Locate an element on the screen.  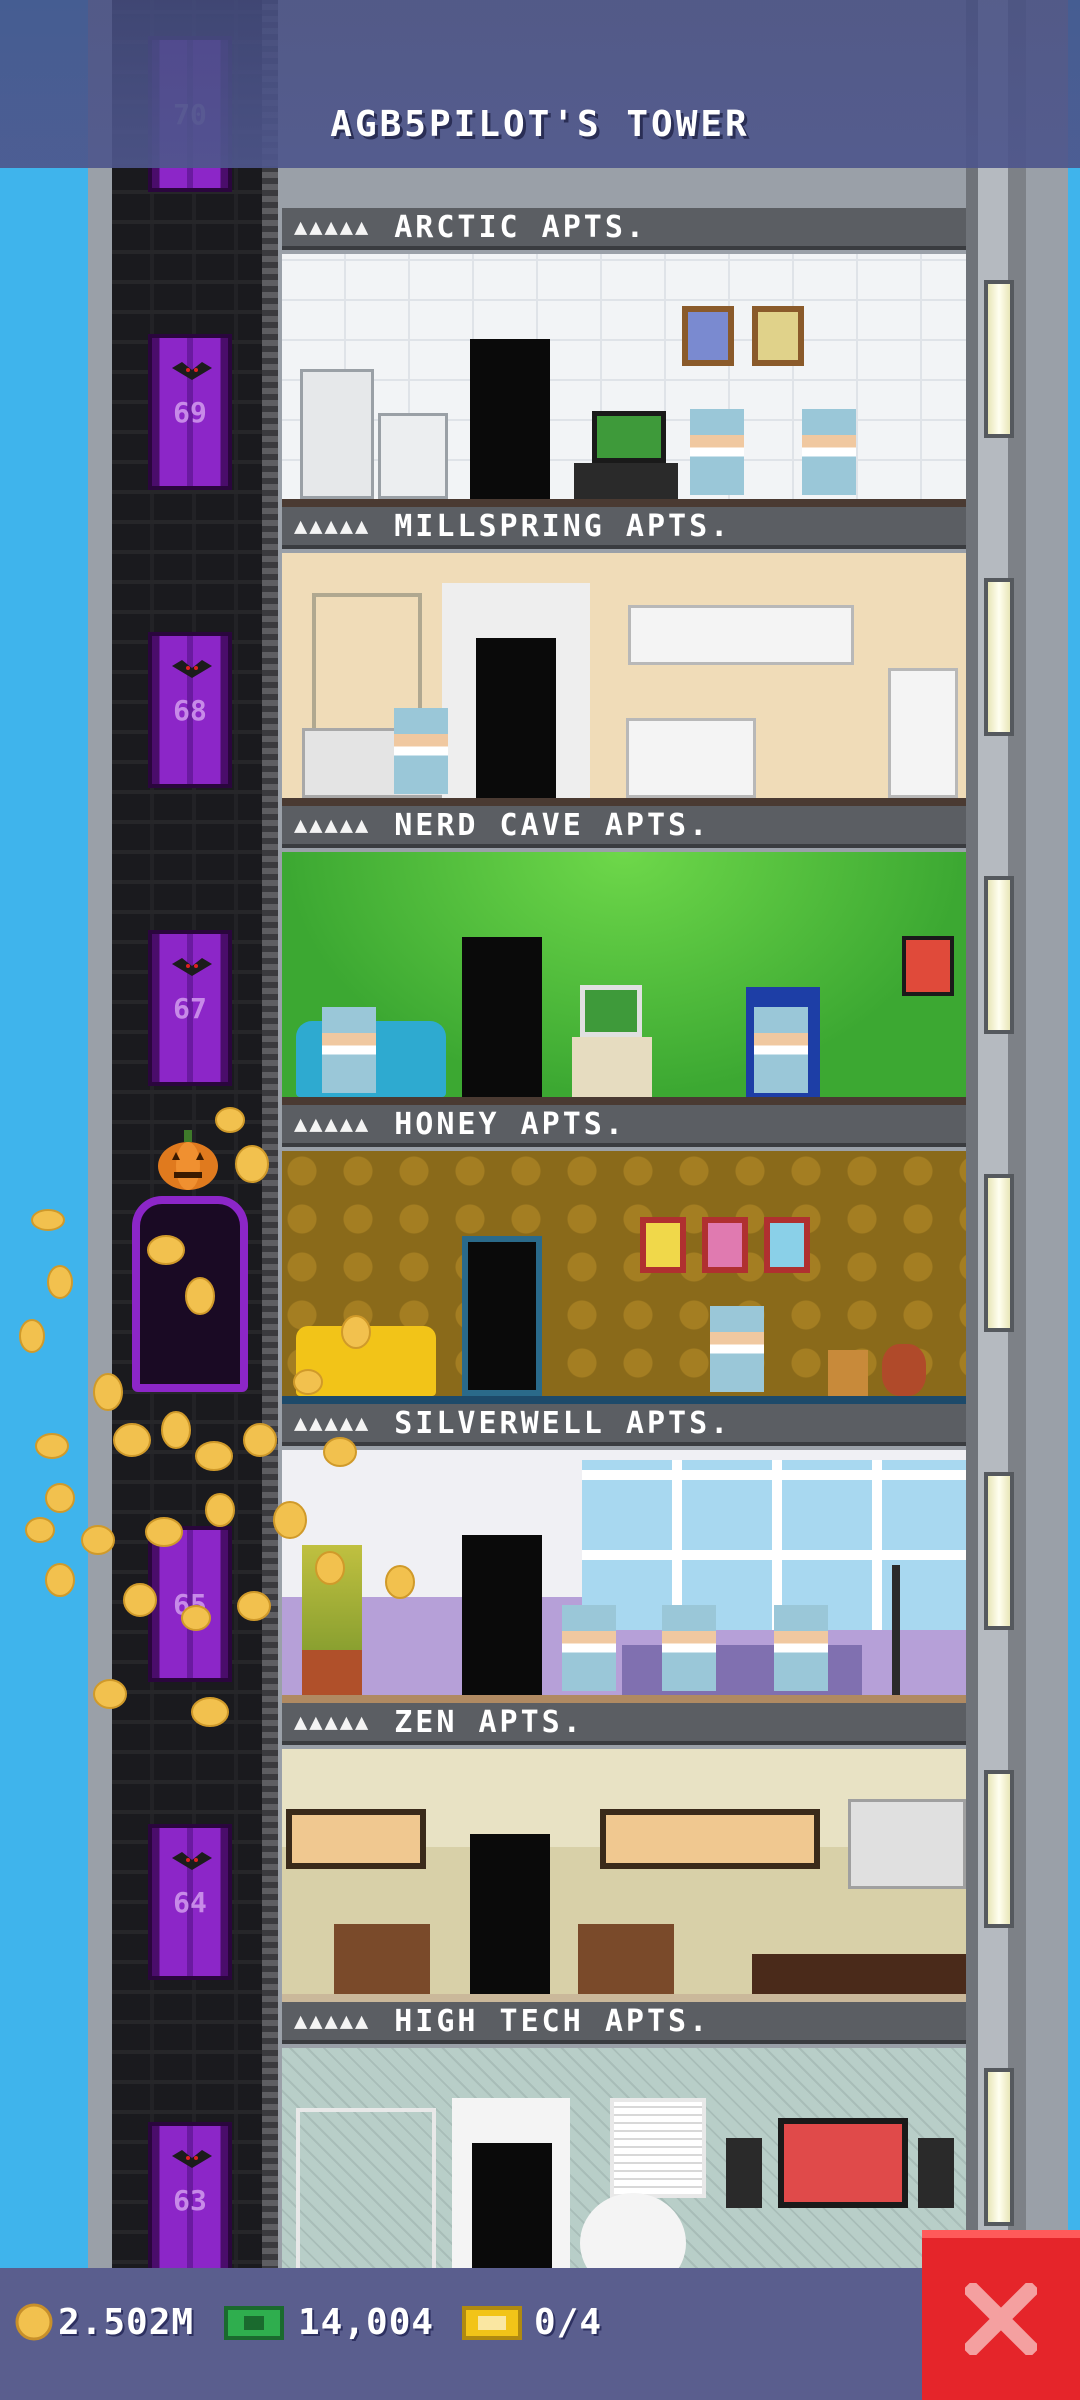
floor-number: 63 is located at coordinates (190, 2200).